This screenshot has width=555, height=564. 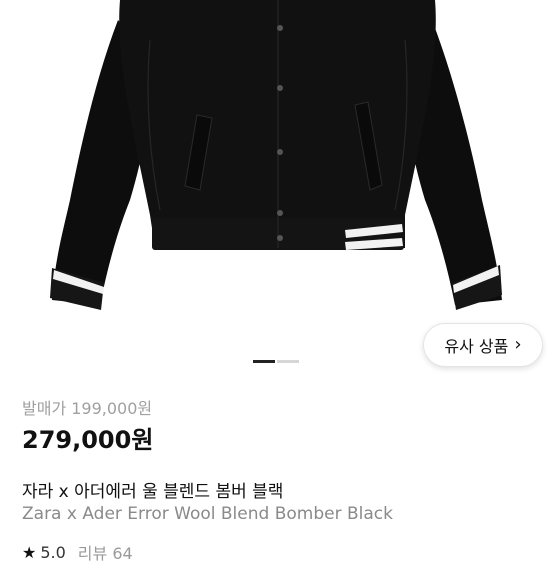 I want to click on carousel-indicator, so click(x=276, y=362).